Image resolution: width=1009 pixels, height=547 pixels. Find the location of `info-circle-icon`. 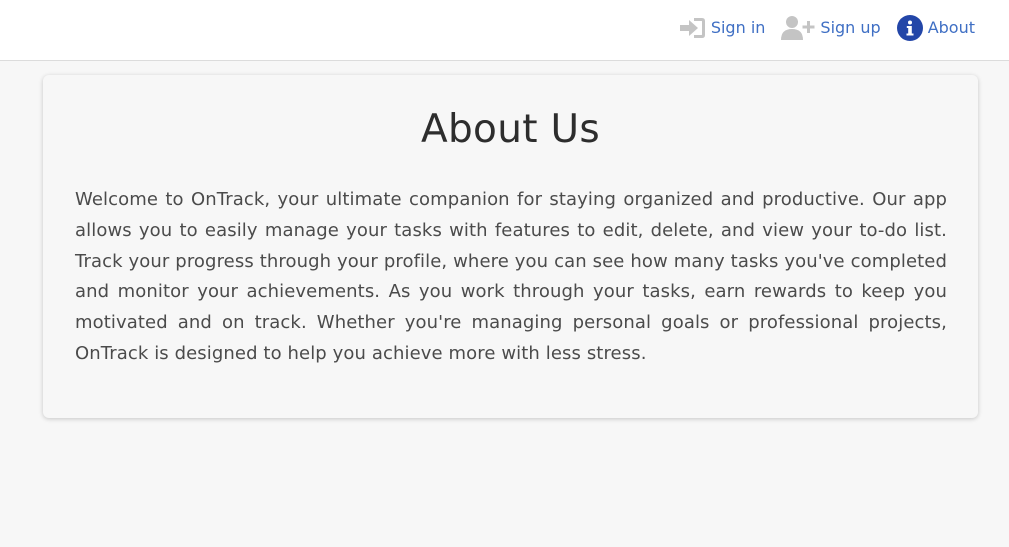

info-circle-icon is located at coordinates (909, 28).